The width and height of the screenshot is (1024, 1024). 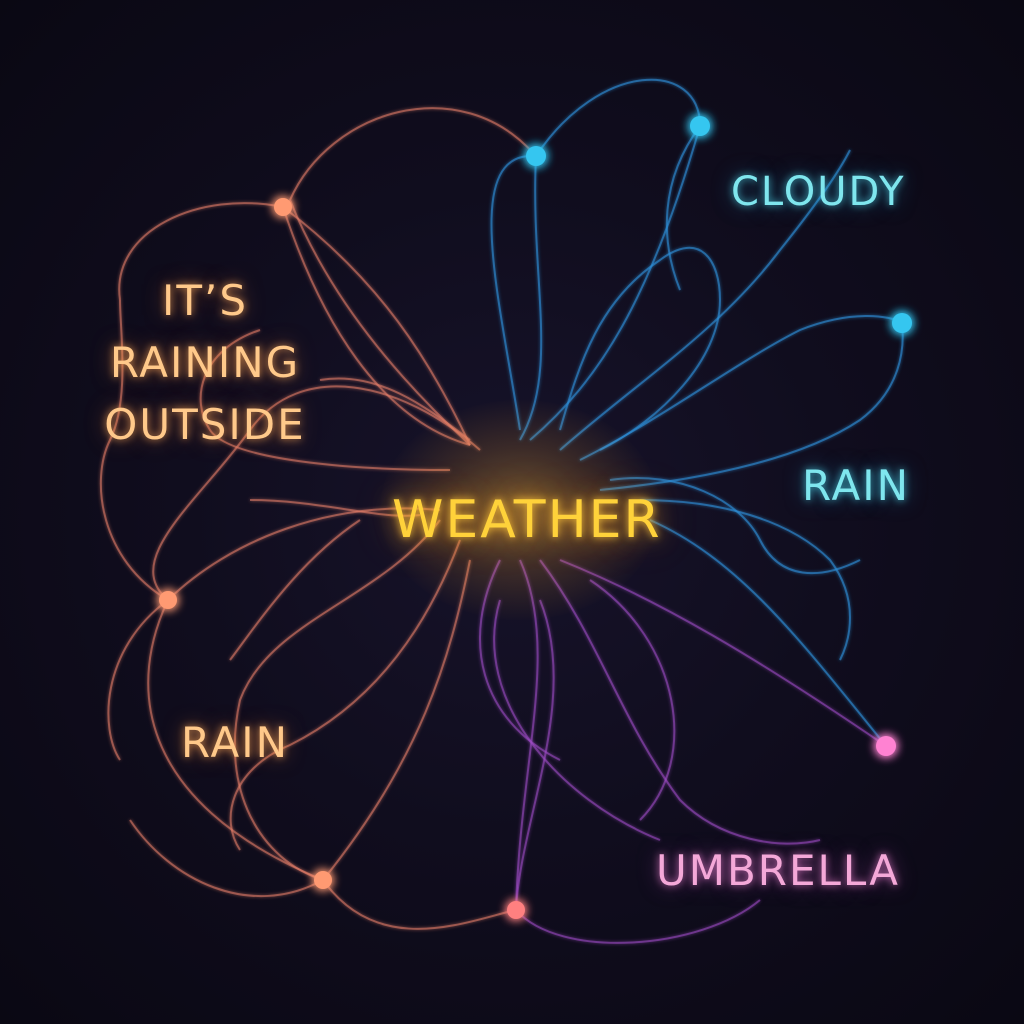 I want to click on pink-nodes, so click(x=886, y=746).